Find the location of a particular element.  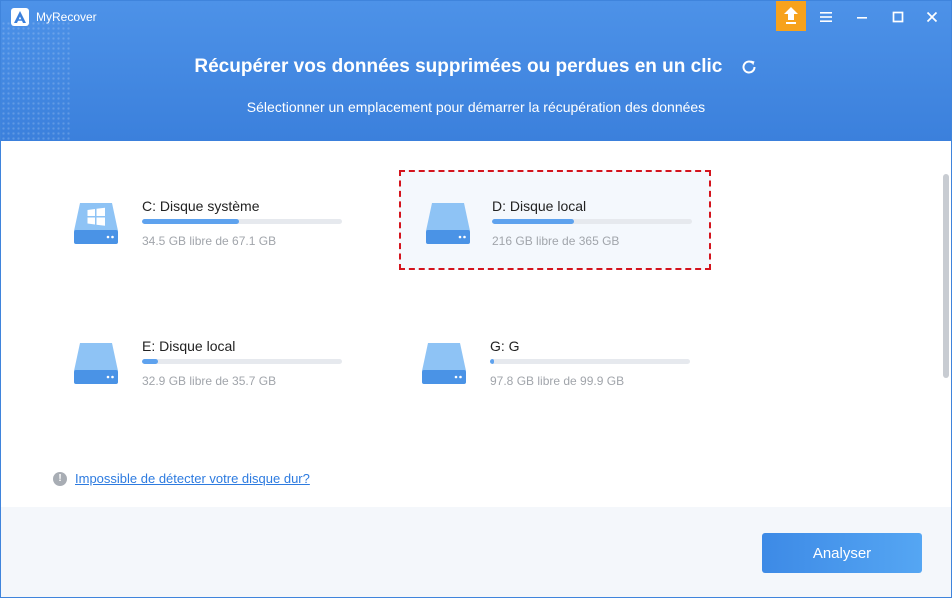

title-bar: MyRecover is located at coordinates (476, 17).